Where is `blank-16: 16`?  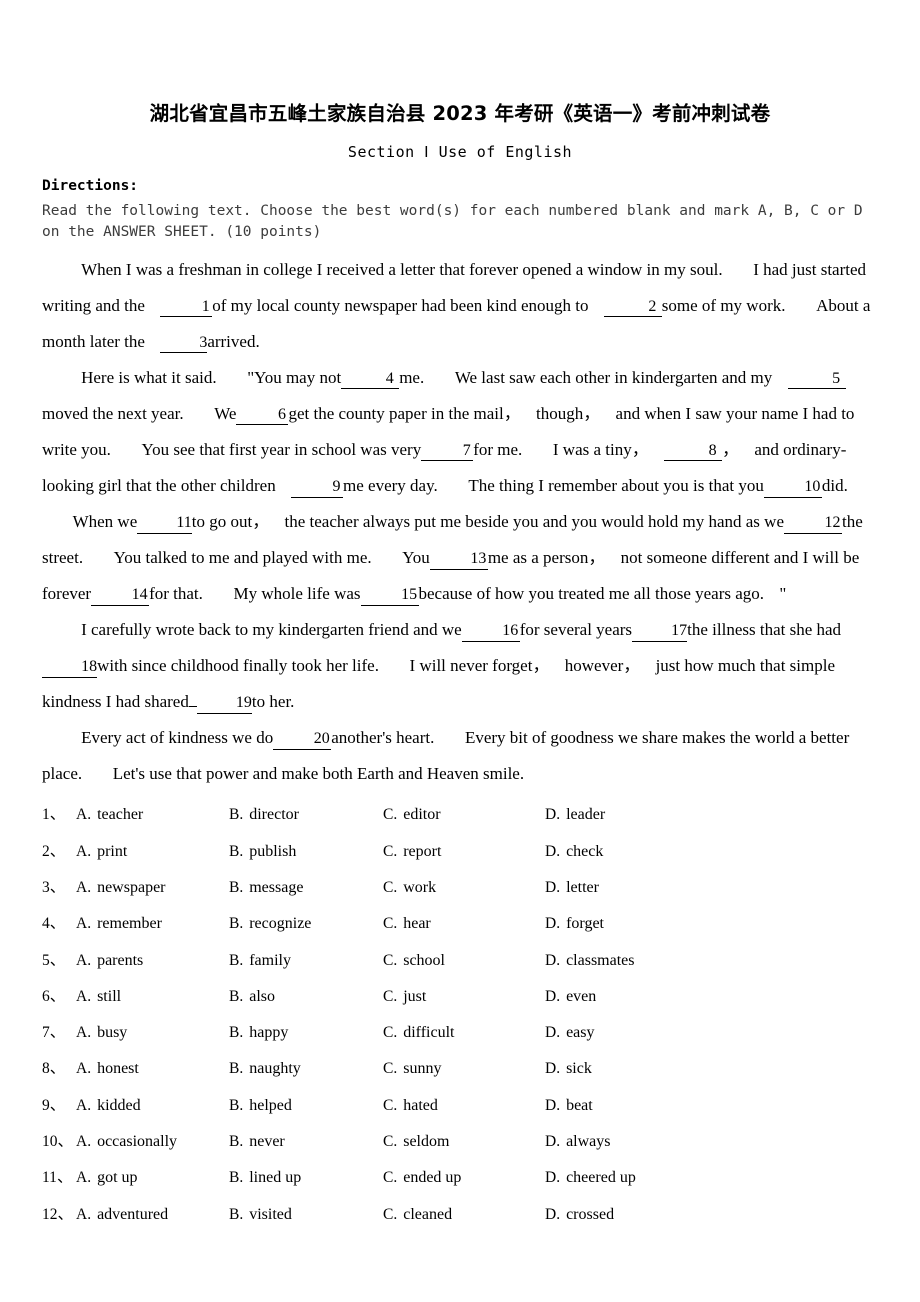 blank-16: 16 is located at coordinates (490, 632).